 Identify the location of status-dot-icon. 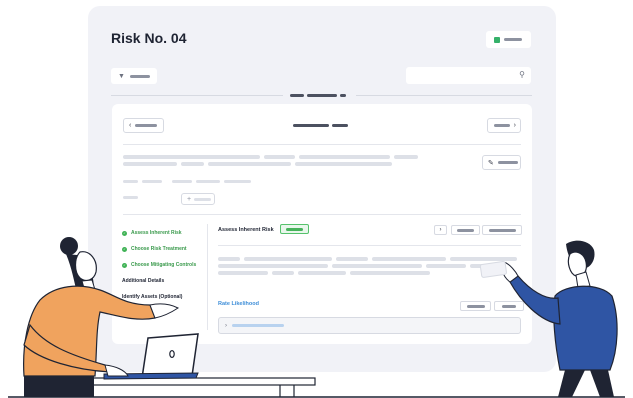
(497, 39).